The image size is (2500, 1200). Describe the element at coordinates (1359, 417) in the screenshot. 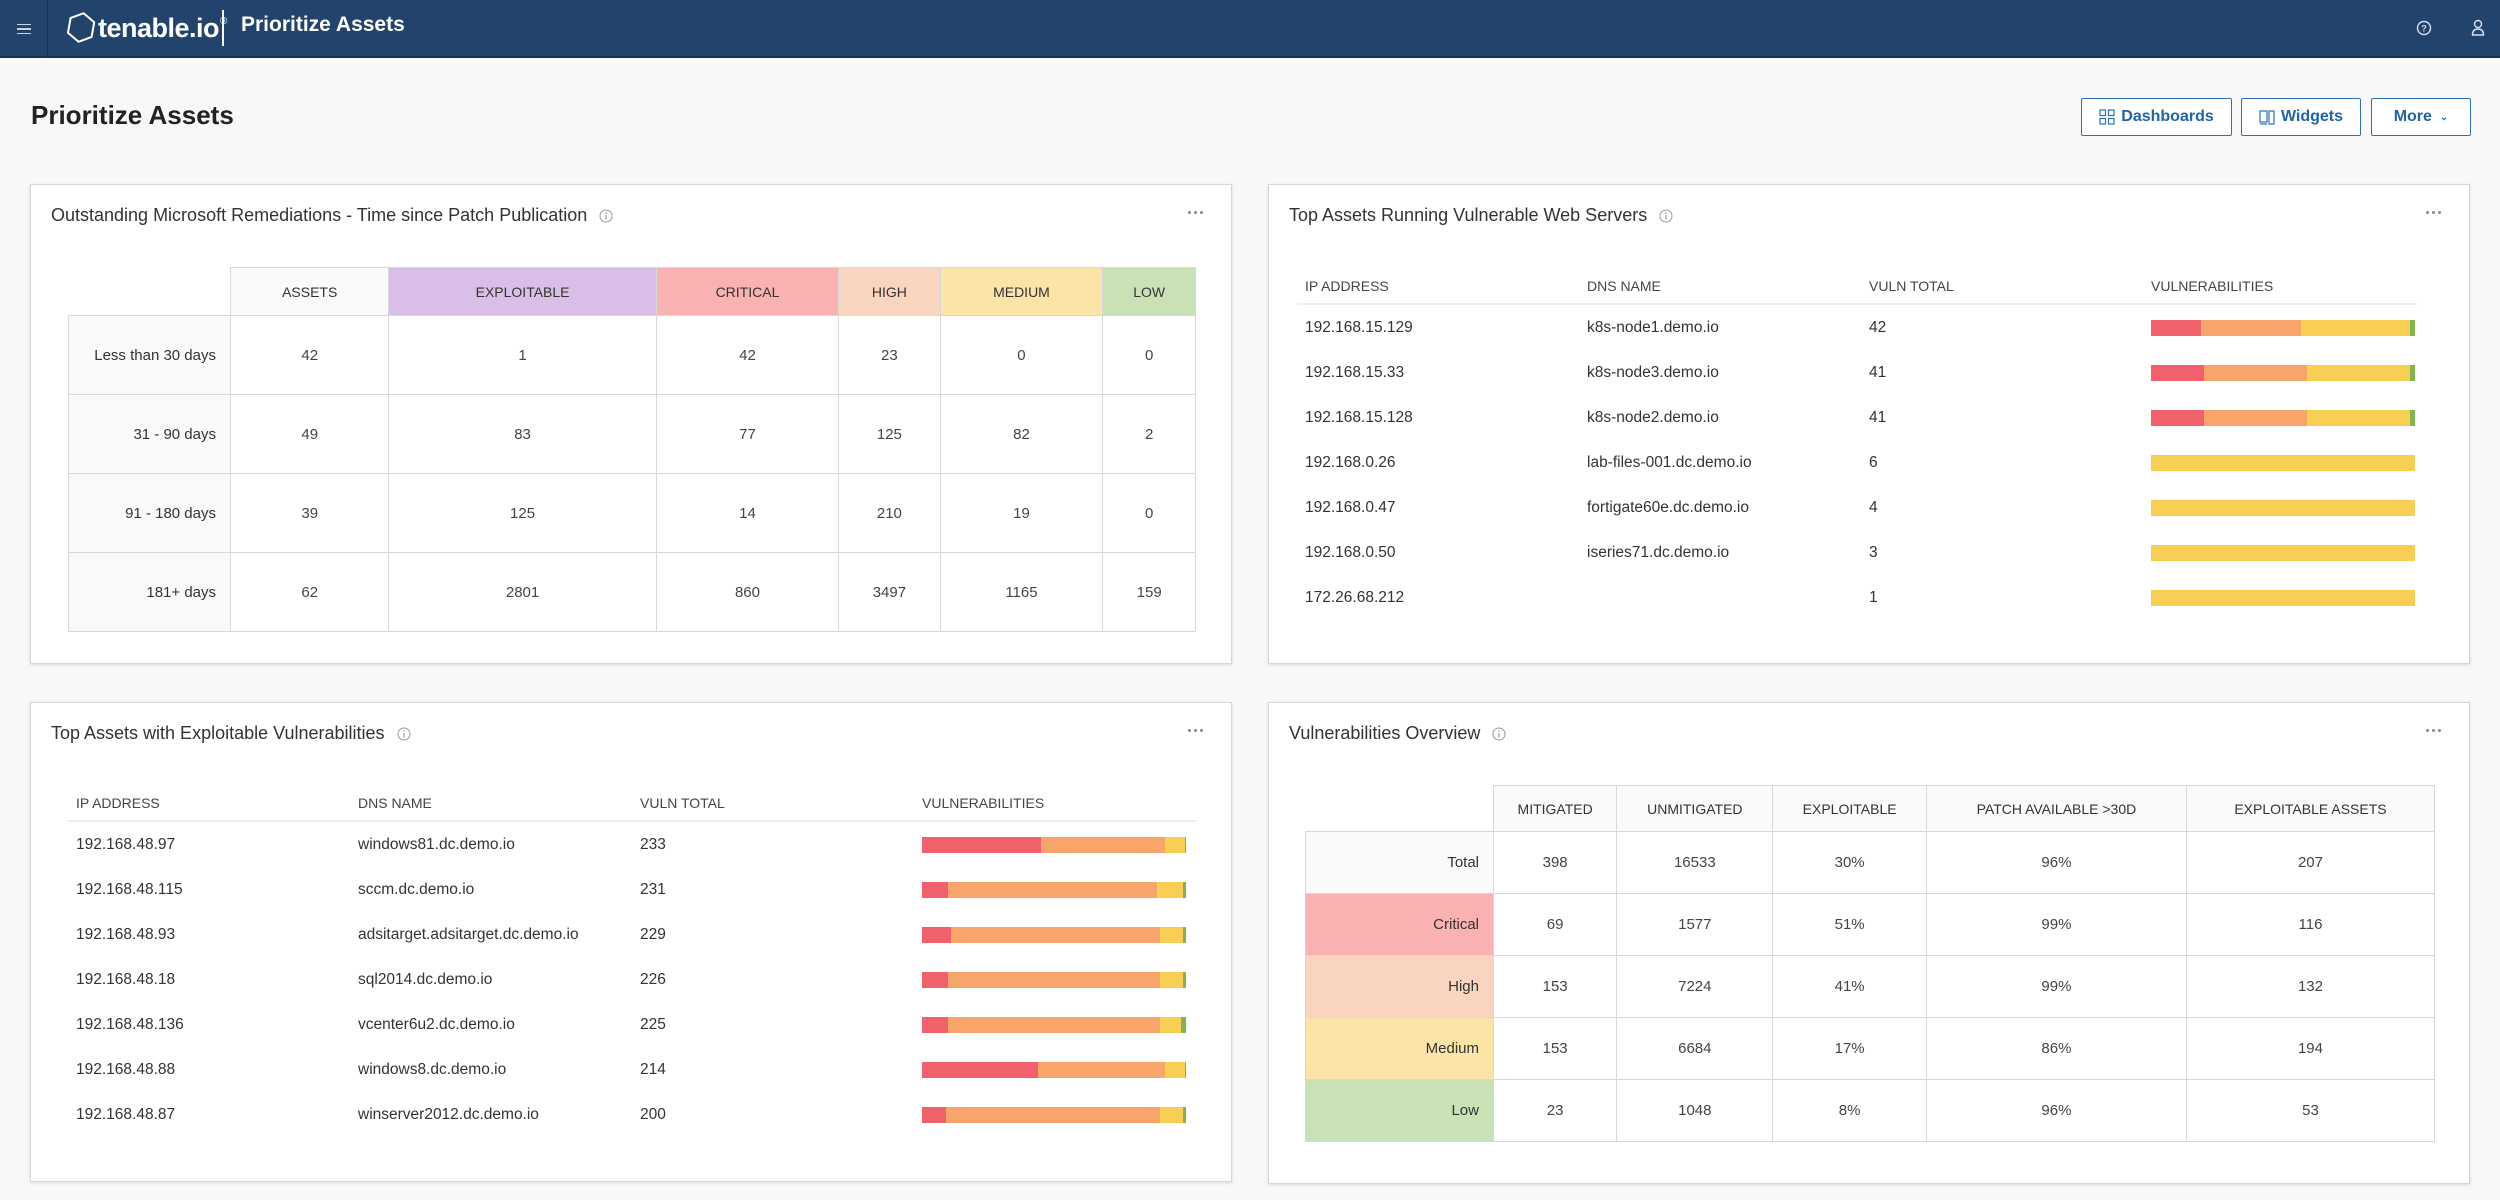

I see `ip-address-cell: 192.168.15.128` at that location.